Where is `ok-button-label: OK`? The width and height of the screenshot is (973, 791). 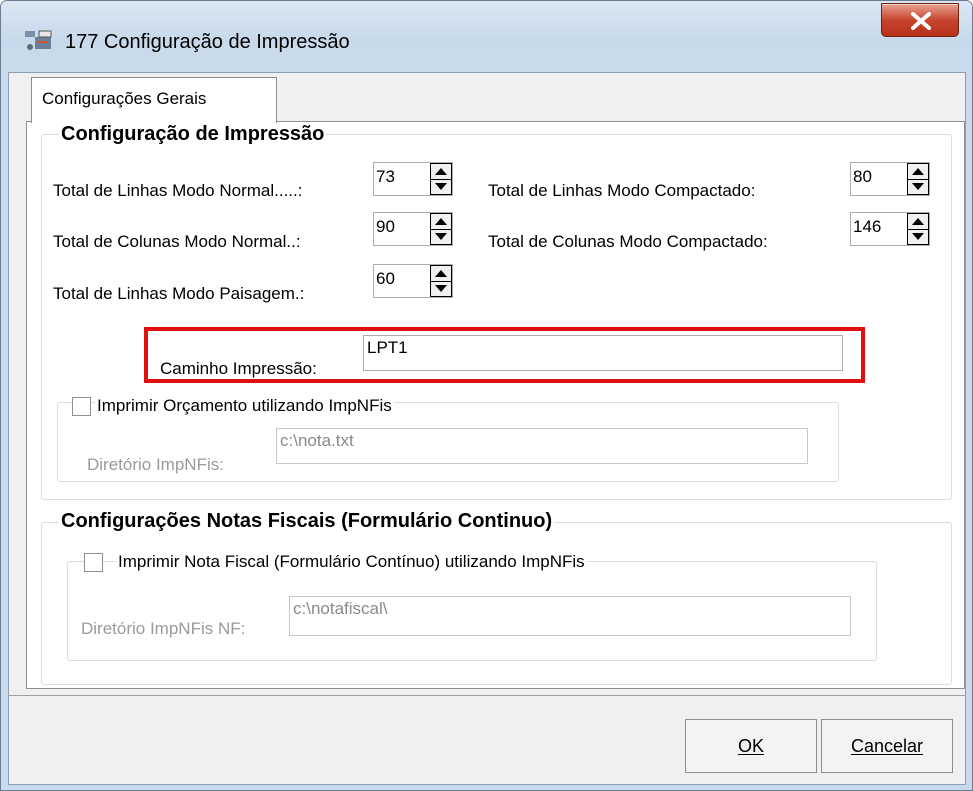 ok-button-label: OK is located at coordinates (750, 745).